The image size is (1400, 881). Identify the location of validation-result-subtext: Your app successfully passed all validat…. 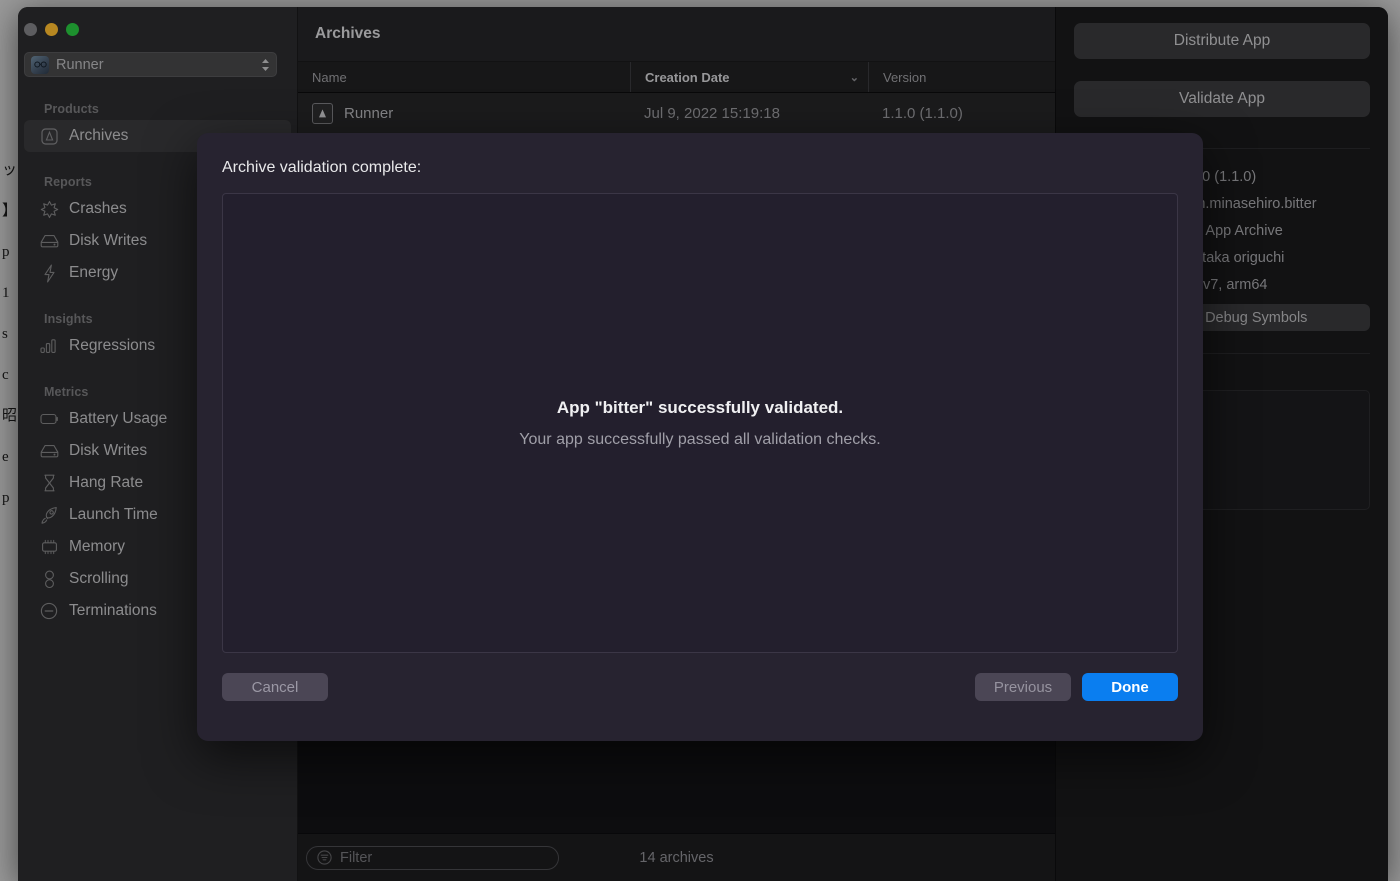
(700, 439).